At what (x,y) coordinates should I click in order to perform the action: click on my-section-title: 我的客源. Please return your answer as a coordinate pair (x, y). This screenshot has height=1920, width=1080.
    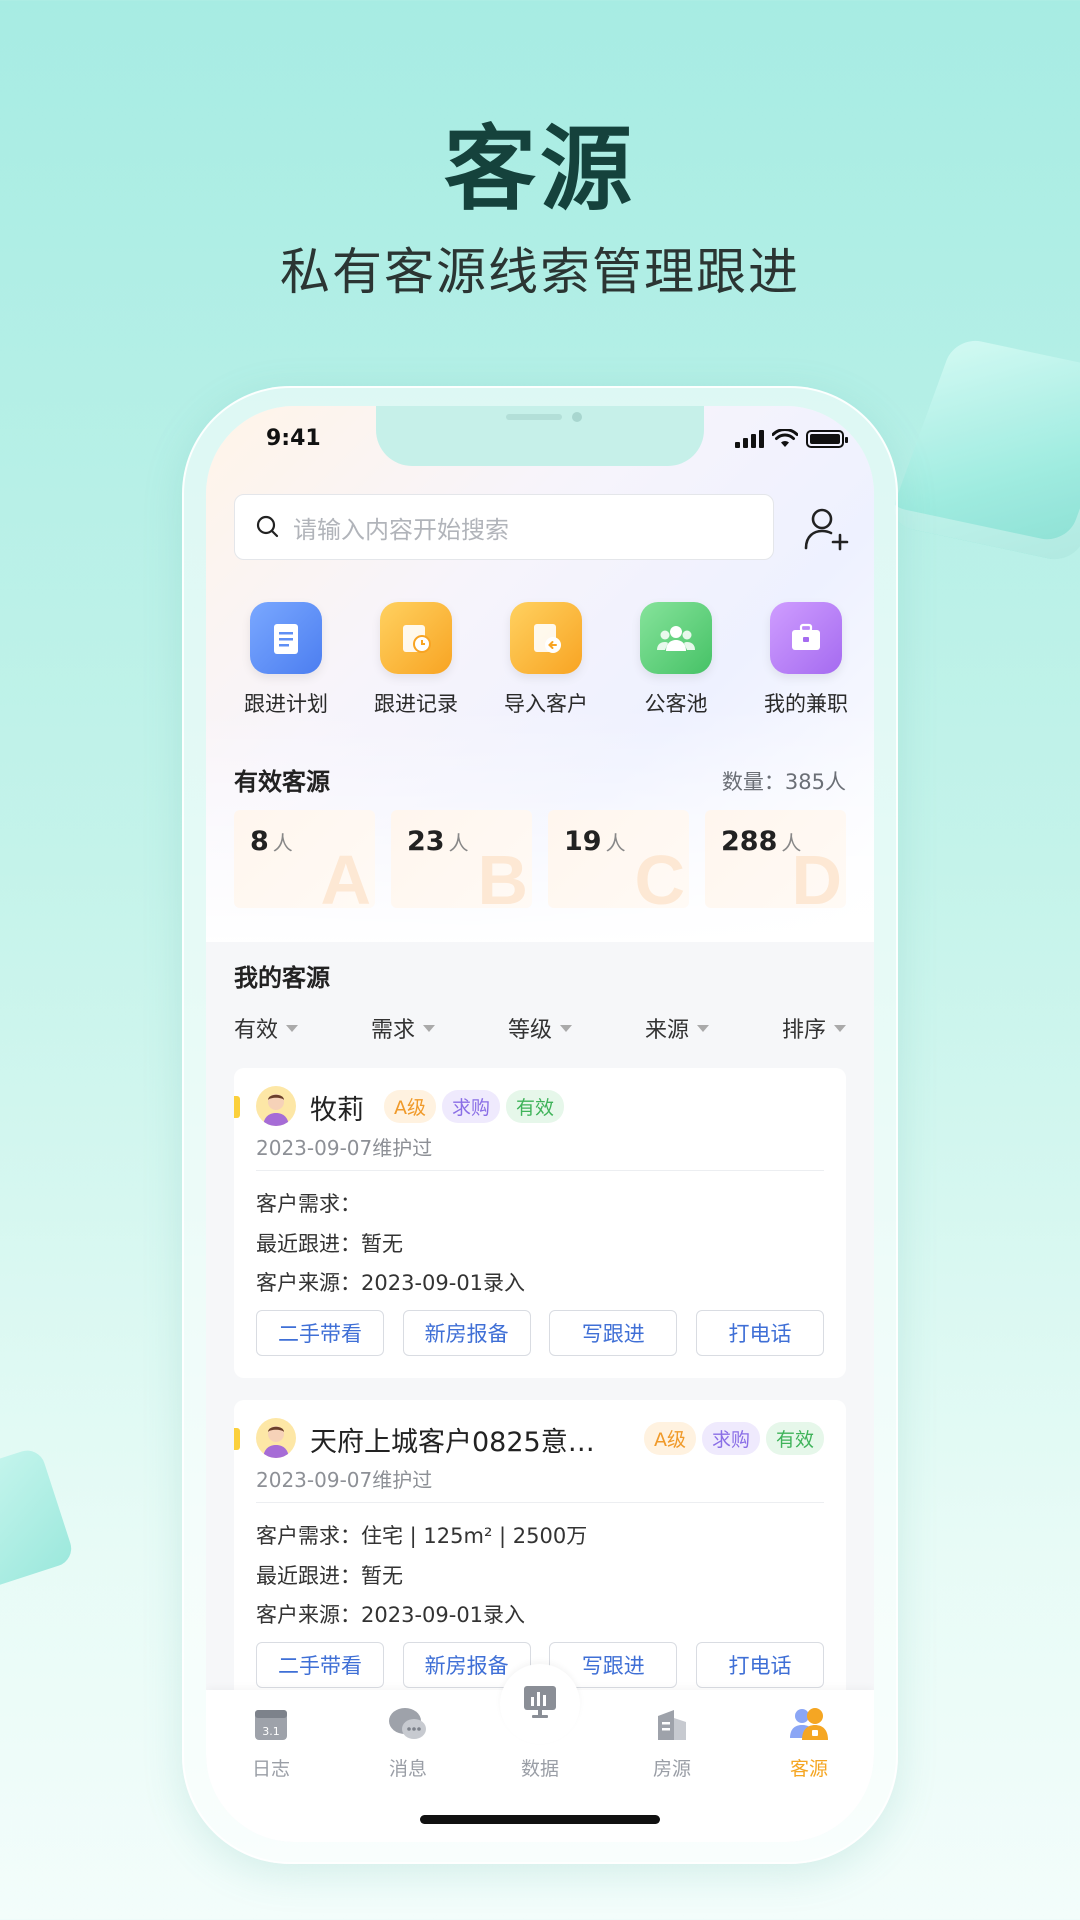
    Looking at the image, I should click on (282, 976).